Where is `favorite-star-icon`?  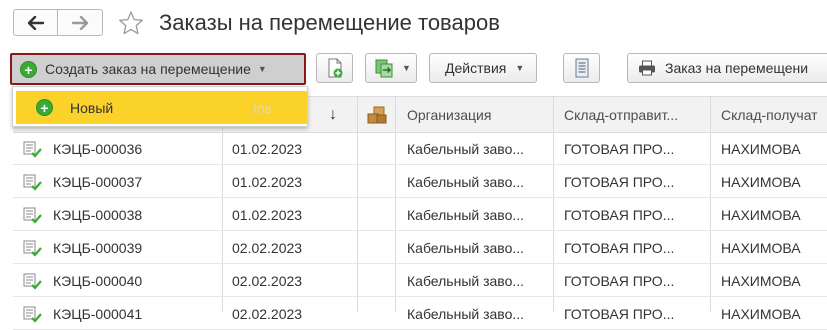
favorite-star-icon is located at coordinates (131, 23).